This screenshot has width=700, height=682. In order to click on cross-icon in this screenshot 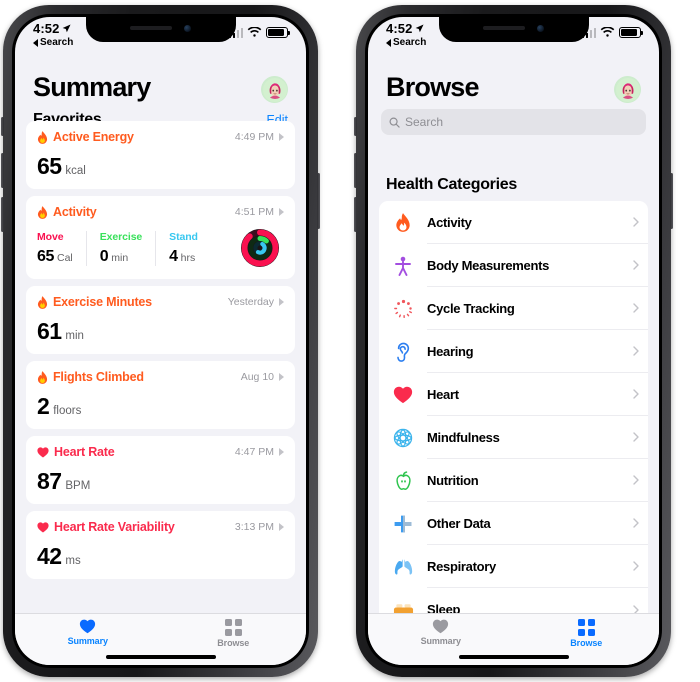, I will do `click(403, 524)`.